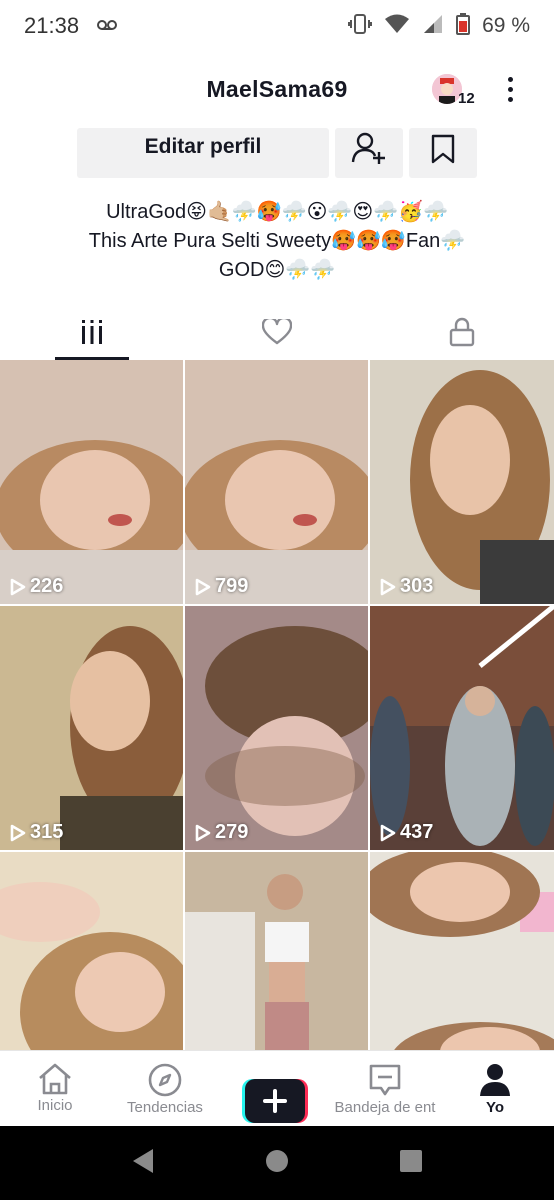 This screenshot has width=554, height=1200. What do you see at coordinates (55, 1105) in the screenshot?
I see `nav-home-label: Inicio` at bounding box center [55, 1105].